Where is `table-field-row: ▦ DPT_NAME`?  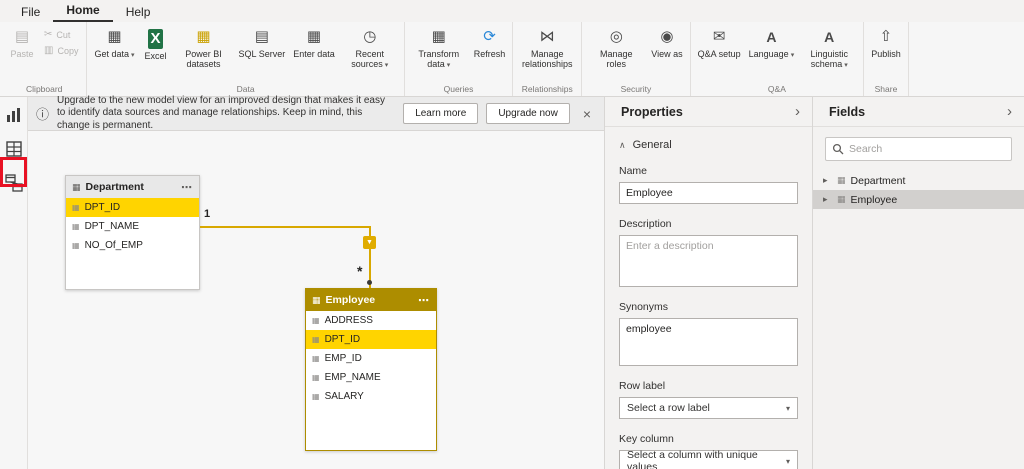 table-field-row: ▦ DPT_NAME is located at coordinates (132, 226).